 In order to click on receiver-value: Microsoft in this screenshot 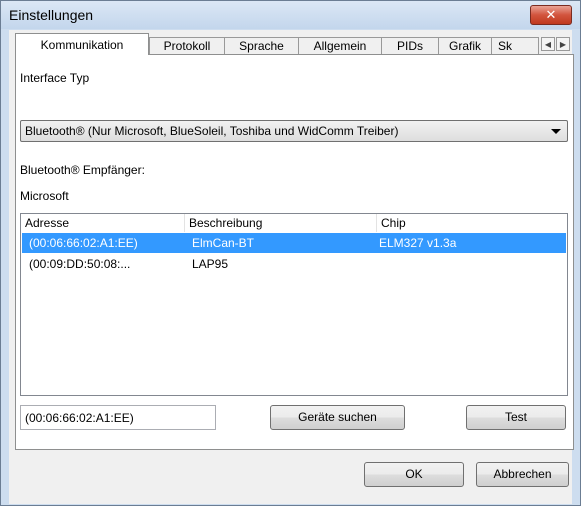, I will do `click(44, 196)`.